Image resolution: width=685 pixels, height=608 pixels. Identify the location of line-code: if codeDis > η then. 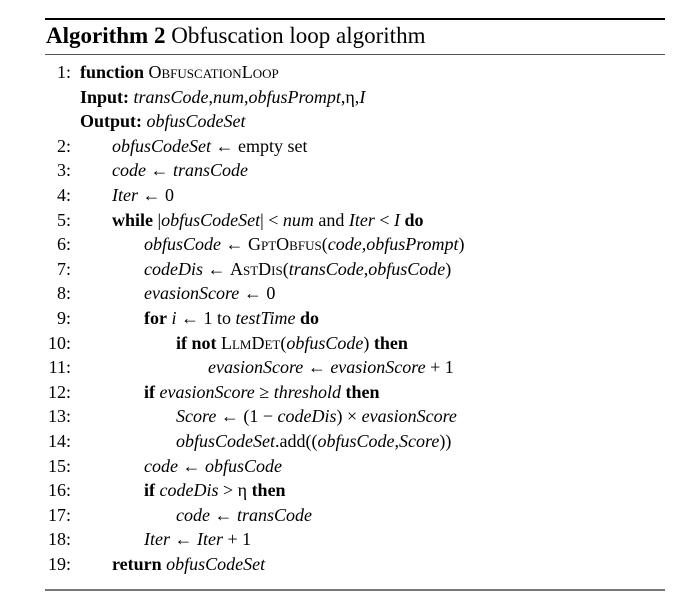
(215, 490).